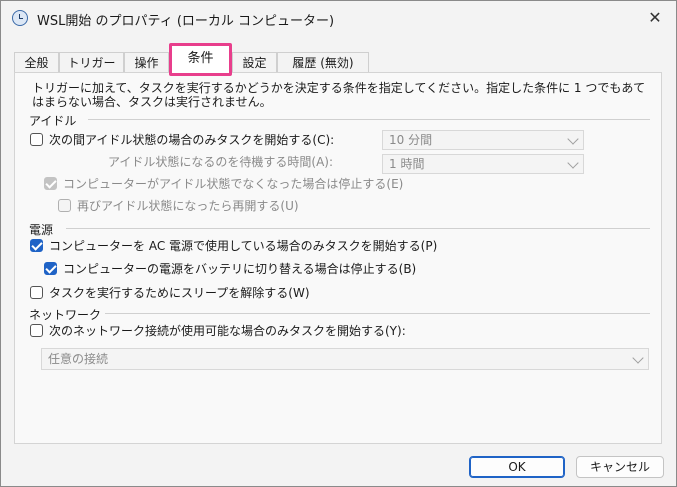 Image resolution: width=677 pixels, height=487 pixels. What do you see at coordinates (323, 62) in the screenshot?
I see `tab-history: 履歴 (無効)` at bounding box center [323, 62].